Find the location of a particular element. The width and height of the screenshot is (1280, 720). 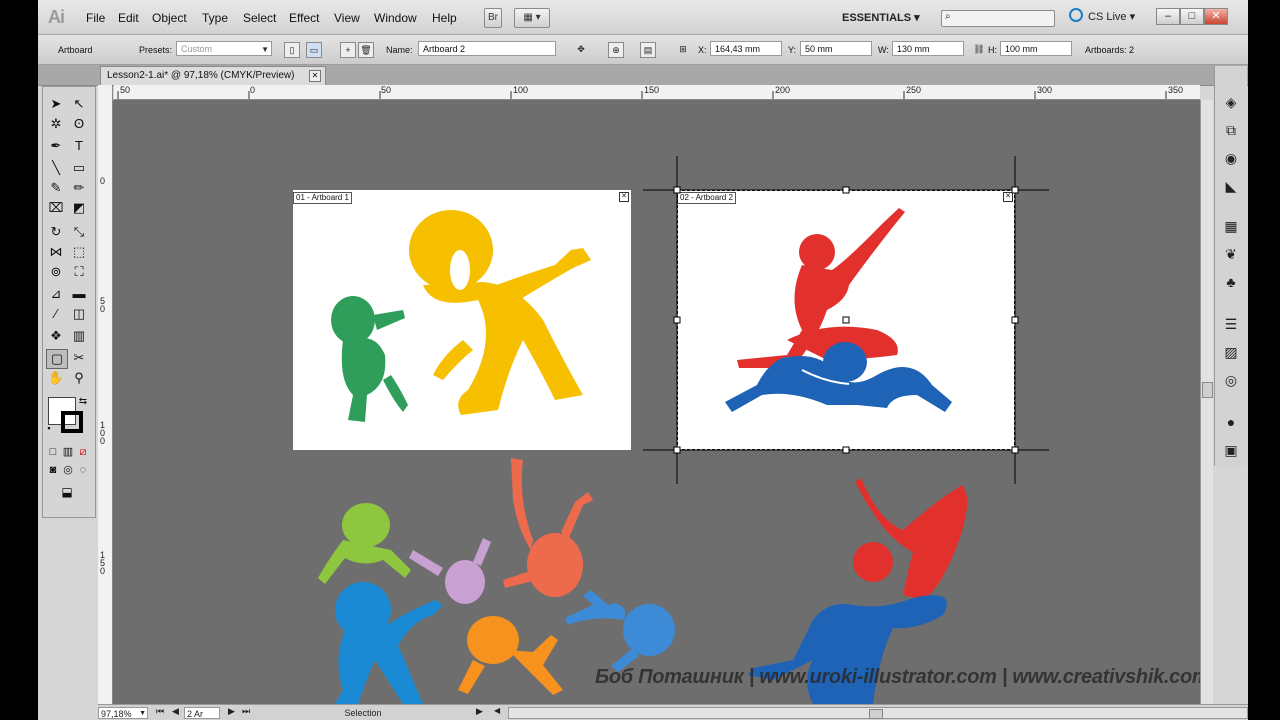

bridge-button: Br is located at coordinates (493, 18).